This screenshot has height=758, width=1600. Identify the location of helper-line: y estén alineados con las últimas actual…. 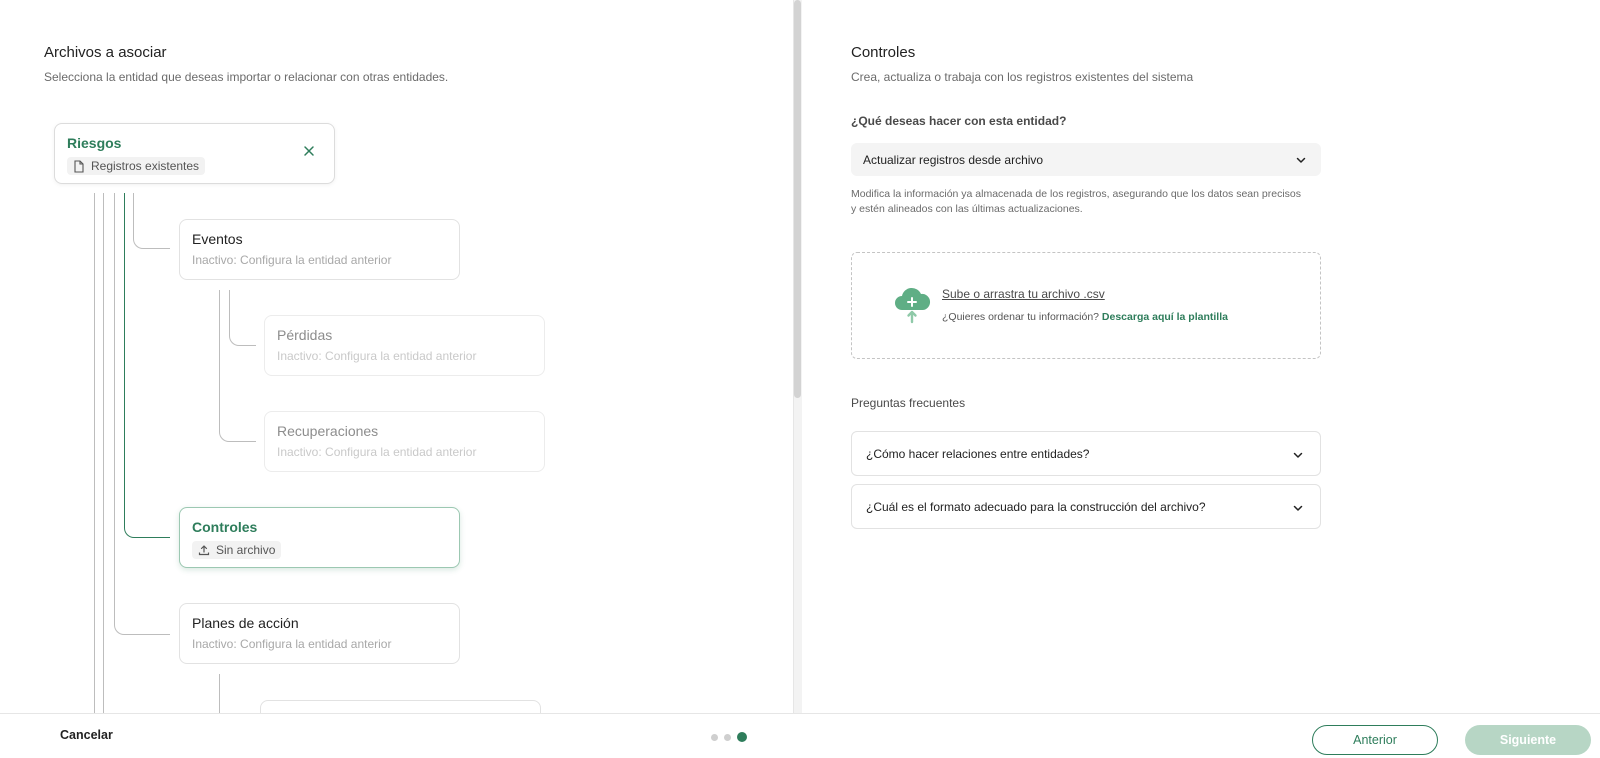
(967, 209).